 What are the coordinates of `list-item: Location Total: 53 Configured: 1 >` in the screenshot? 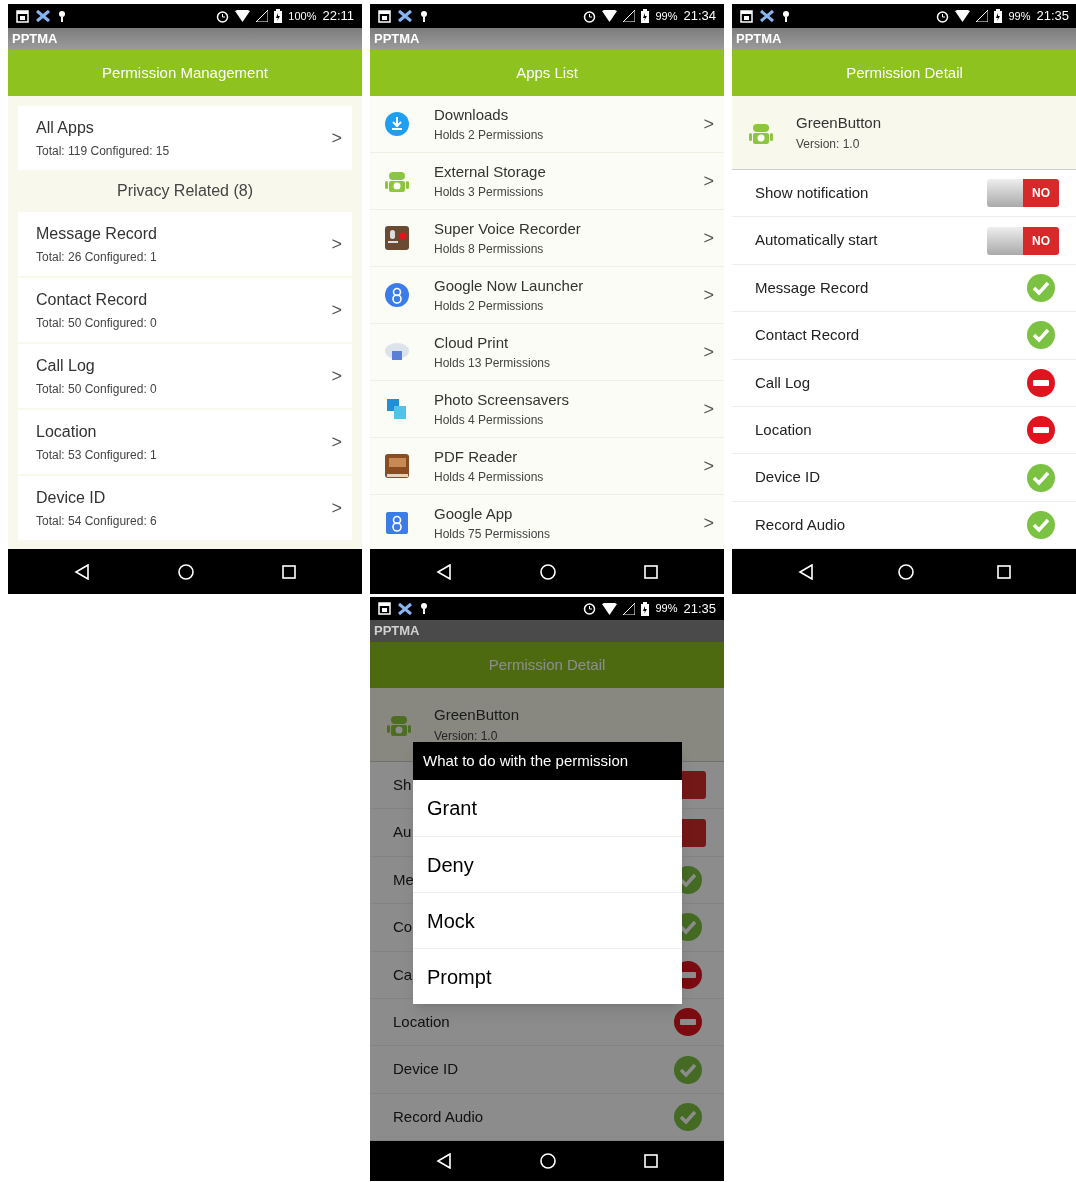 It's located at (185, 442).